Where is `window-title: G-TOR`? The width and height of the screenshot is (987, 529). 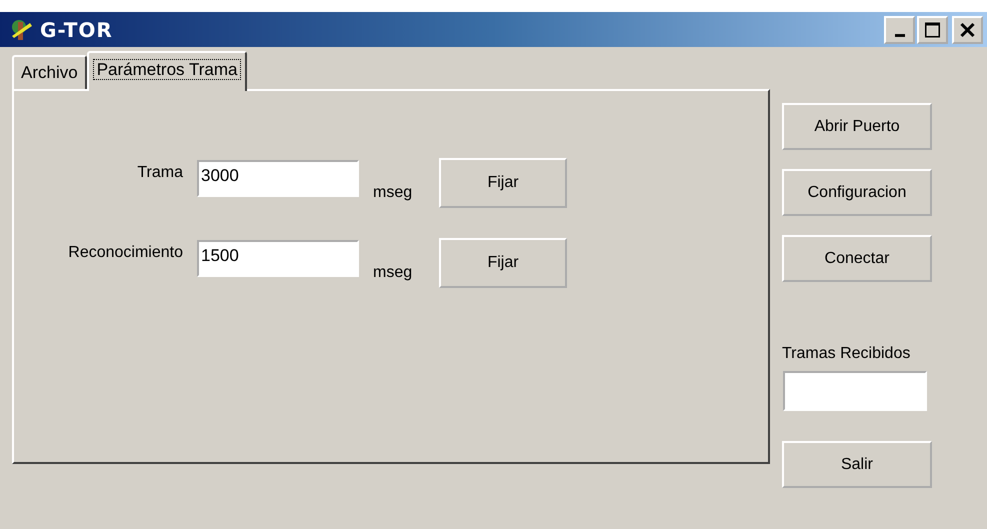 window-title: G-TOR is located at coordinates (76, 30).